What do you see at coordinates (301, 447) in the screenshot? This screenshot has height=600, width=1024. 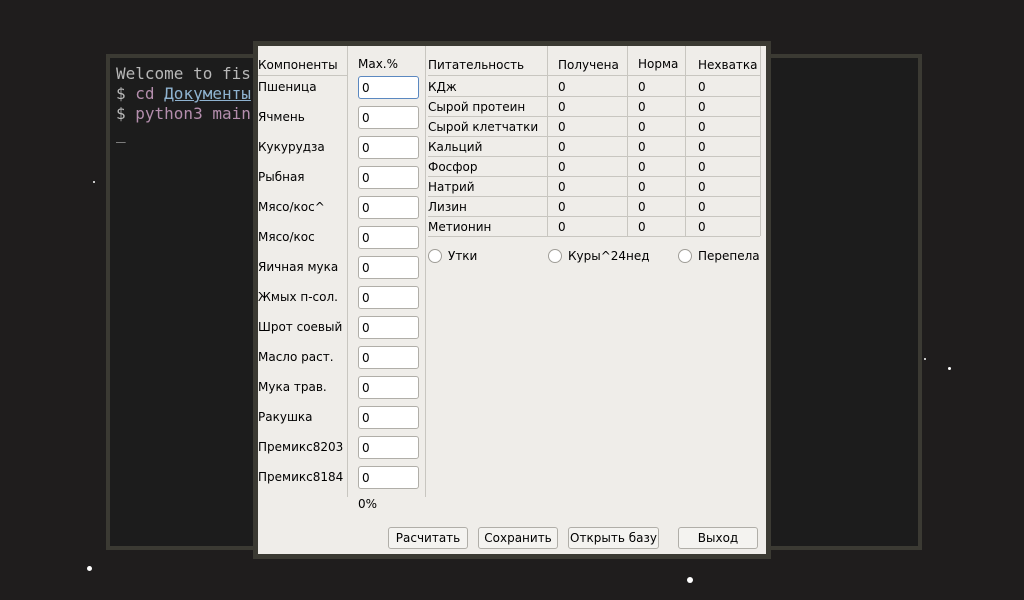 I see `component-label: Премикс8203` at bounding box center [301, 447].